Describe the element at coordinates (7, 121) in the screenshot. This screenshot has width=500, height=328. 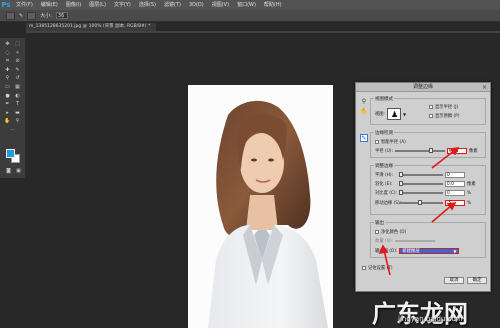
I see `hand-tool-icon: ✋` at that location.